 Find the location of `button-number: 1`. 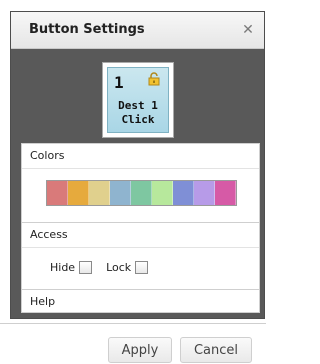

button-number: 1 is located at coordinates (119, 82).